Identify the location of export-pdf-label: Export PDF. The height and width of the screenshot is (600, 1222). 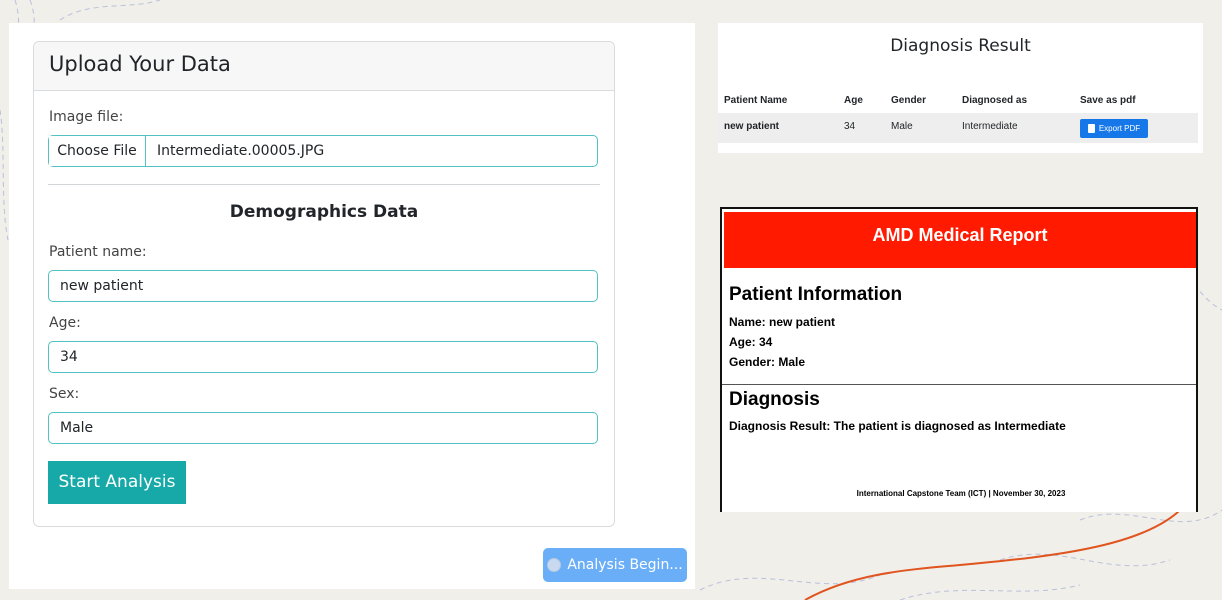
(1119, 128).